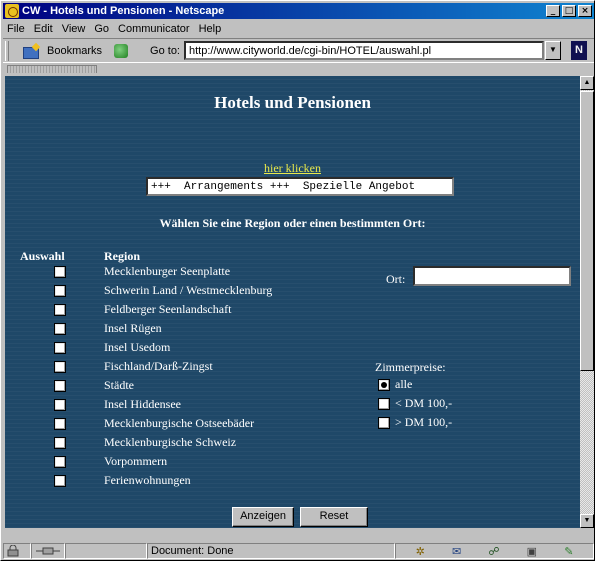 The height and width of the screenshot is (561, 595). I want to click on region-label: Mecklenburgische Schweiz, so click(170, 442).